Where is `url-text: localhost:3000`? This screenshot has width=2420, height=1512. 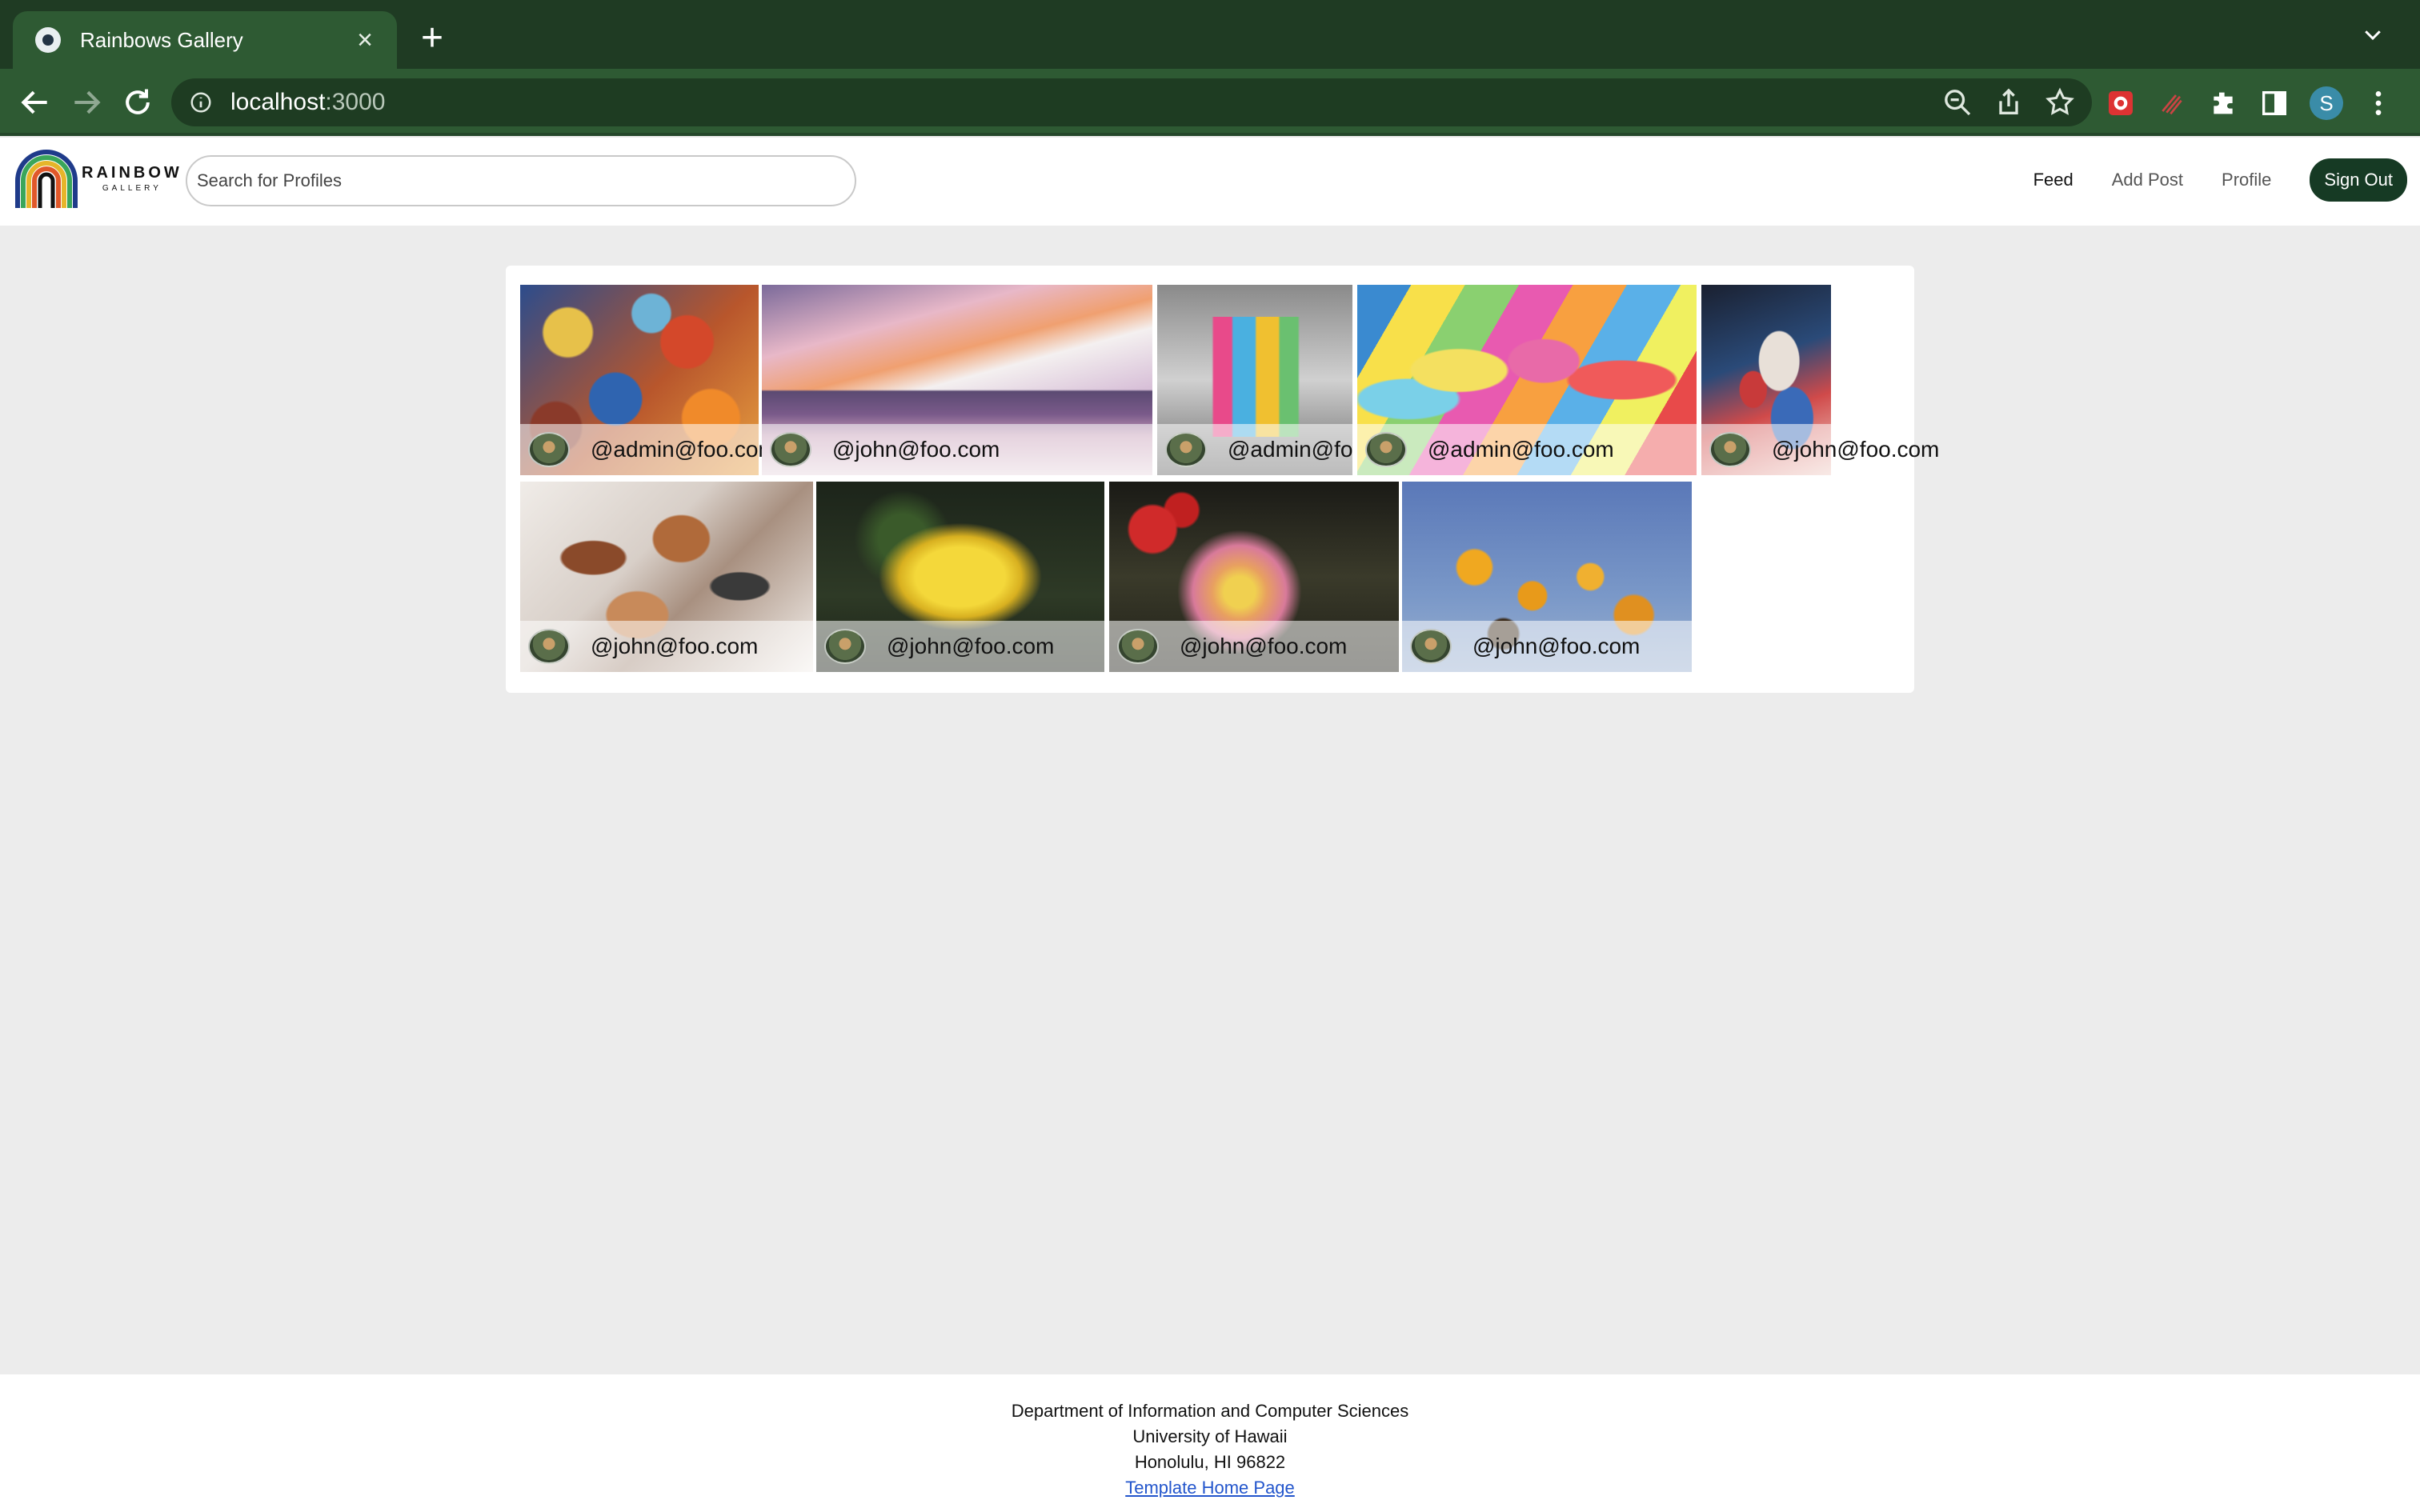
url-text: localhost:3000 is located at coordinates (308, 102).